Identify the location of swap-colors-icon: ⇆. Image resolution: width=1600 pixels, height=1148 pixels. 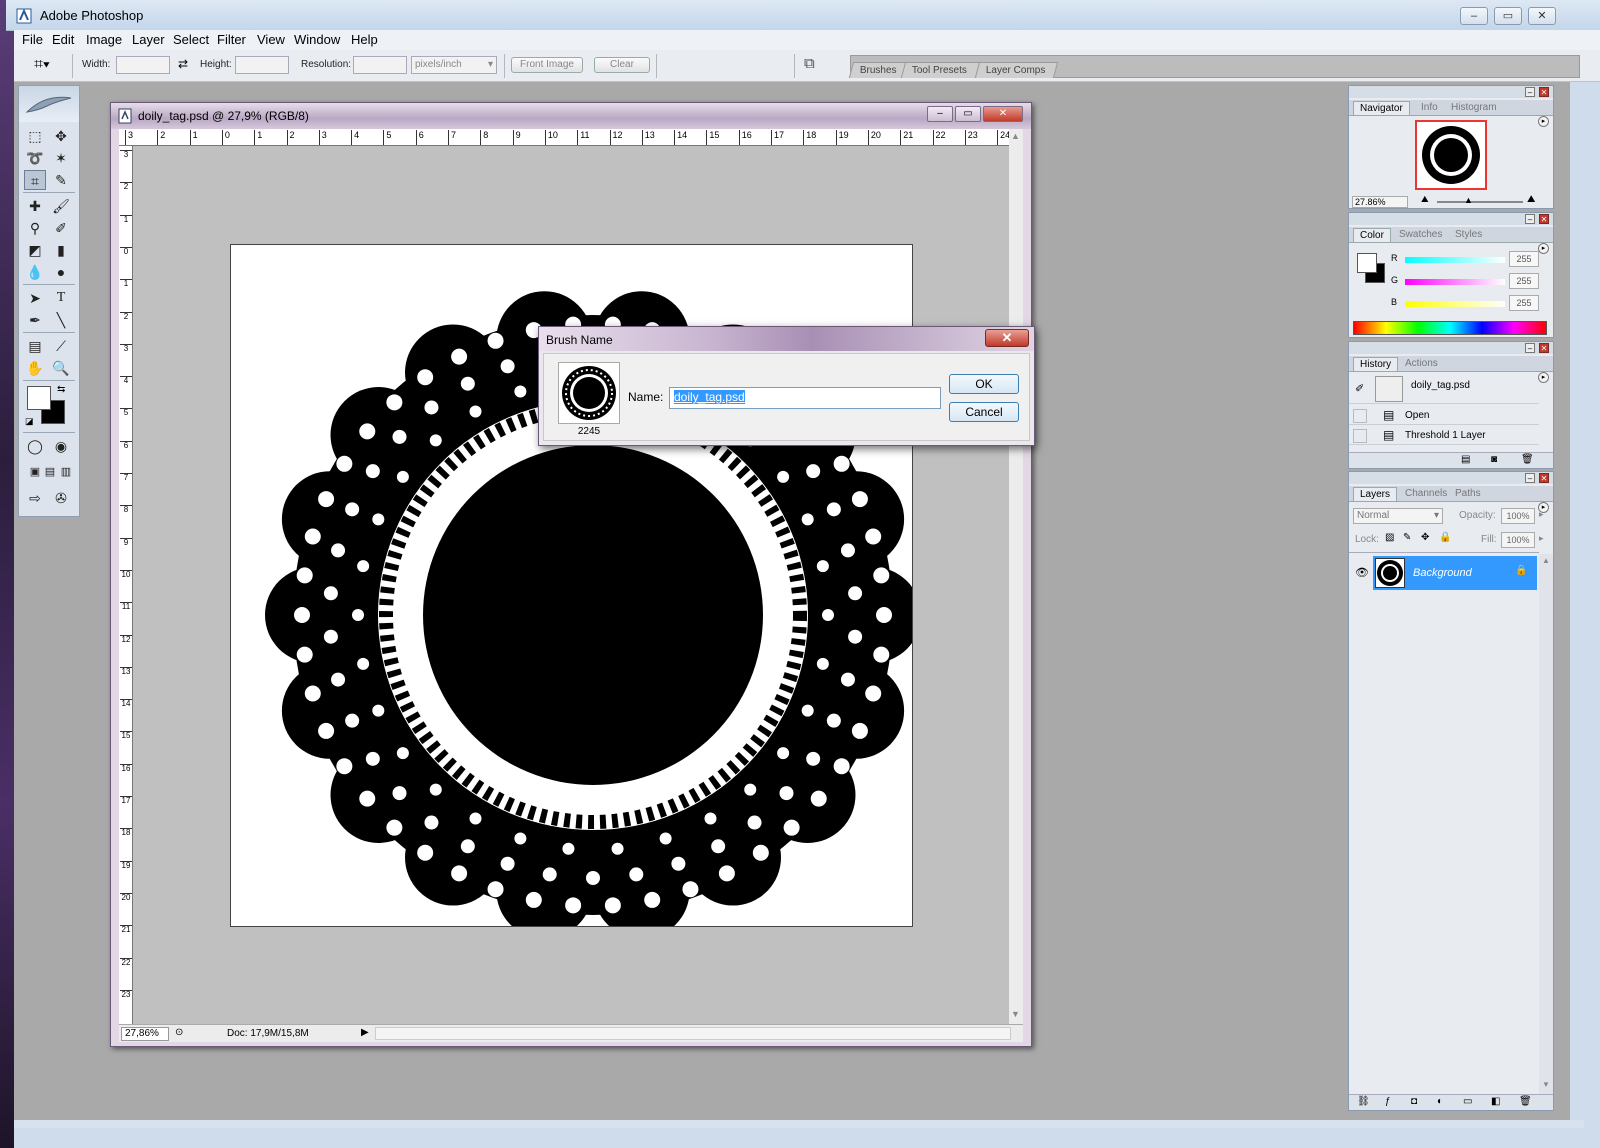
(61, 389).